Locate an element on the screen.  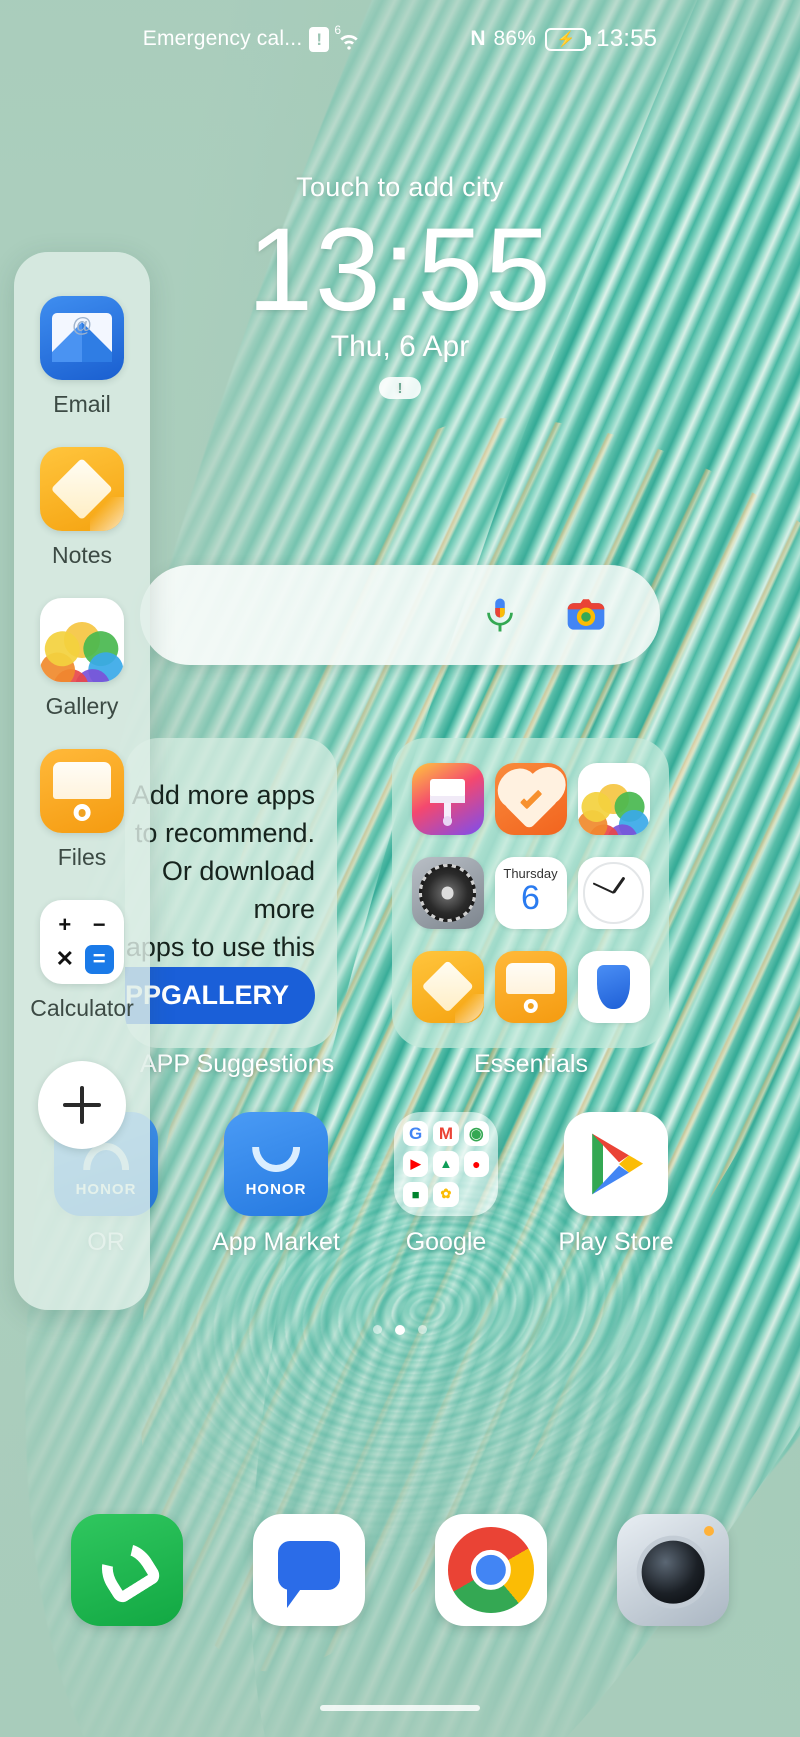
app-label-google: Google is located at coordinates (446, 1242).